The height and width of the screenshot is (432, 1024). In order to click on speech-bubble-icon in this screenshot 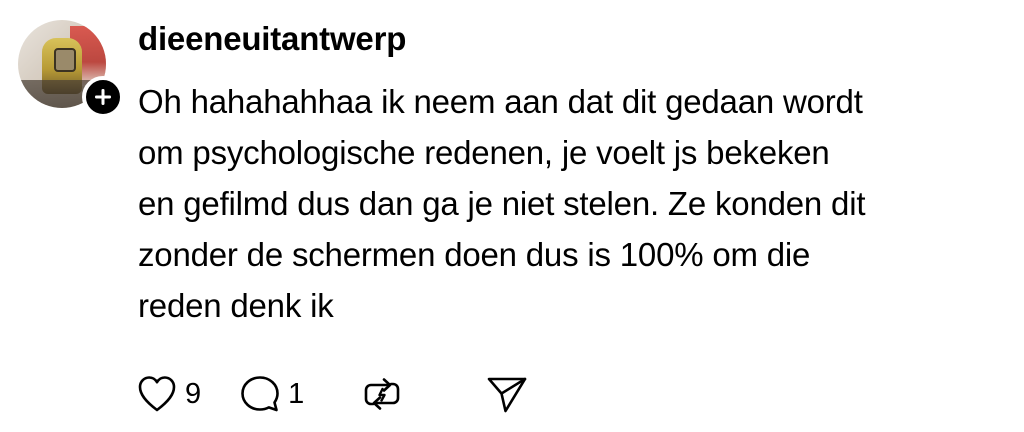, I will do `click(260, 394)`.